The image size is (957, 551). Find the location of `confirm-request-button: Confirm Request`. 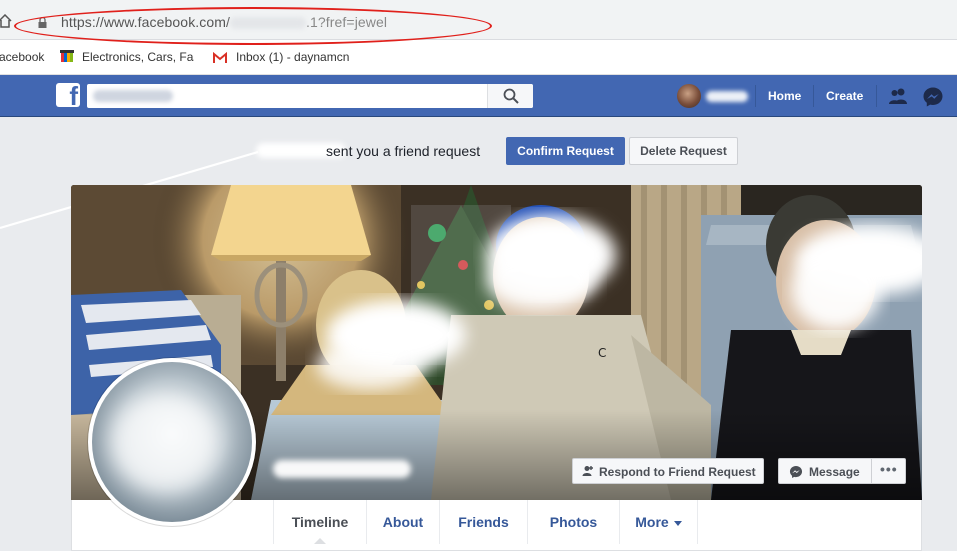

confirm-request-button: Confirm Request is located at coordinates (565, 151).